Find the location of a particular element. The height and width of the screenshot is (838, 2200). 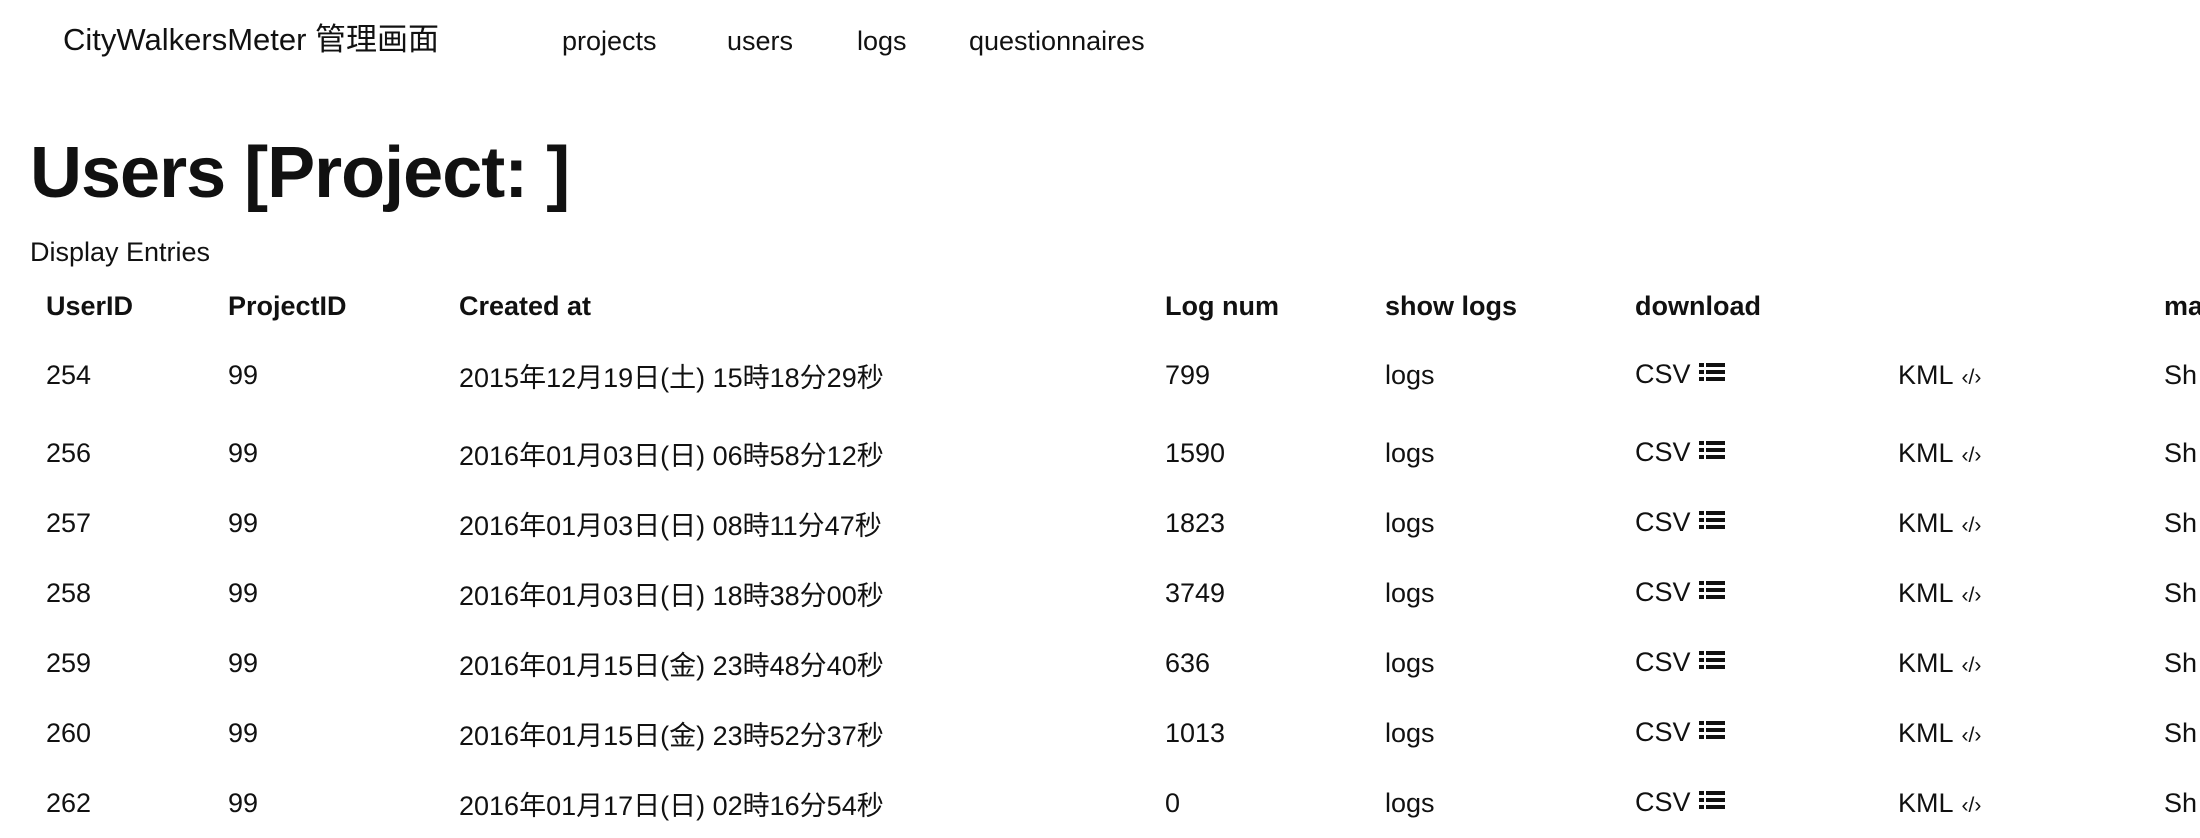

cell-user-id: 257 is located at coordinates (69, 522).